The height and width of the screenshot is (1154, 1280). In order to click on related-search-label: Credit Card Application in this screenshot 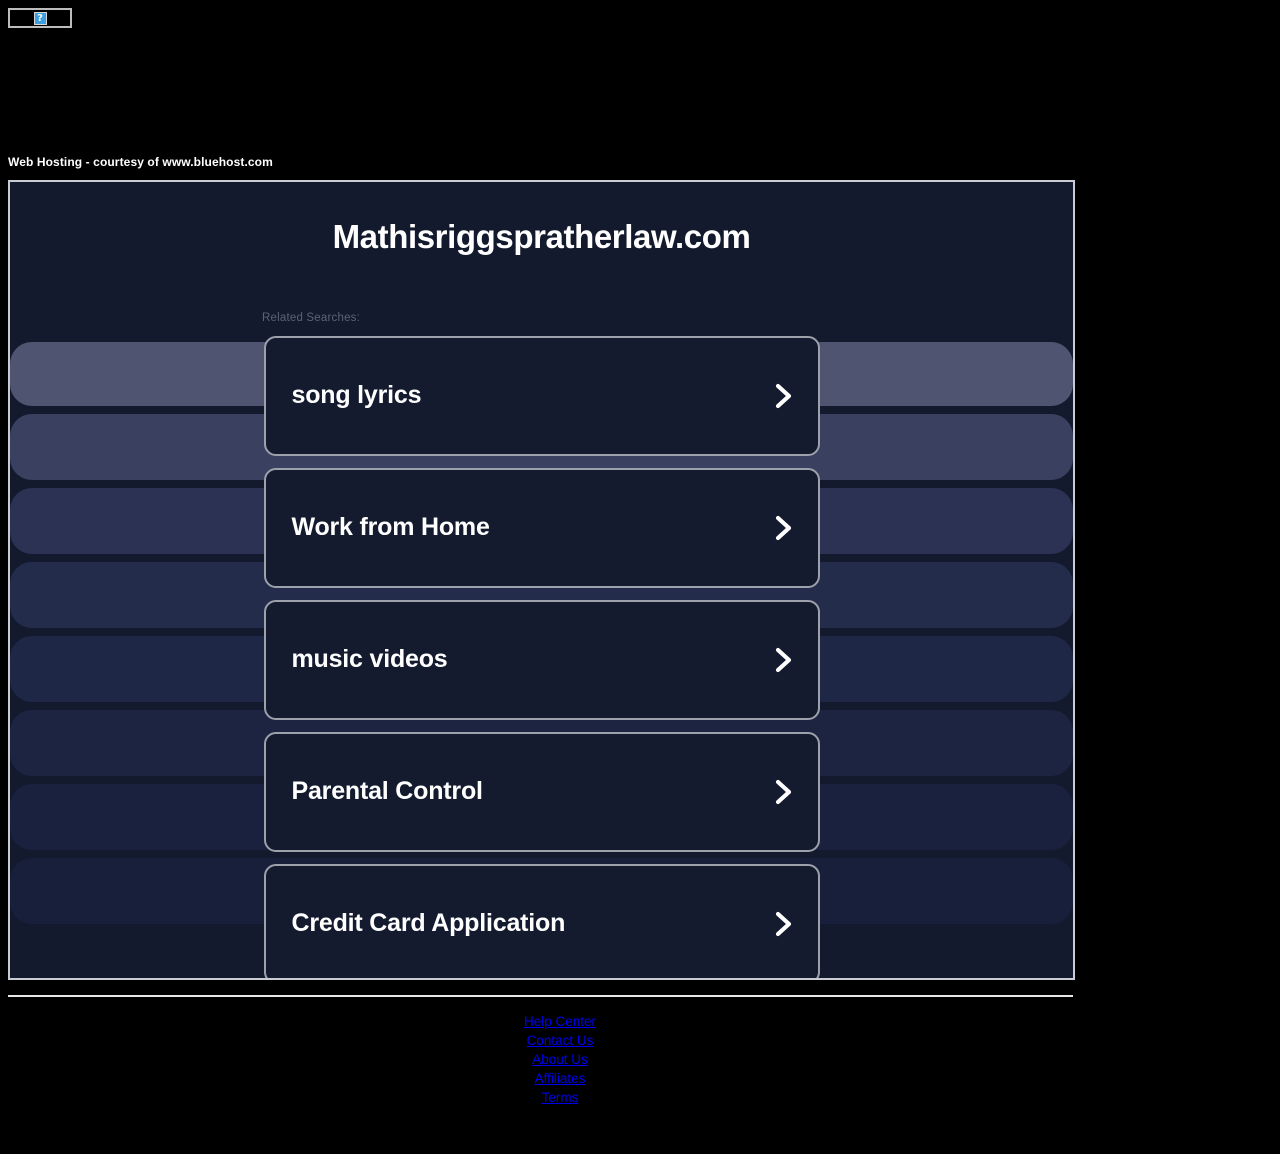, I will do `click(428, 923)`.